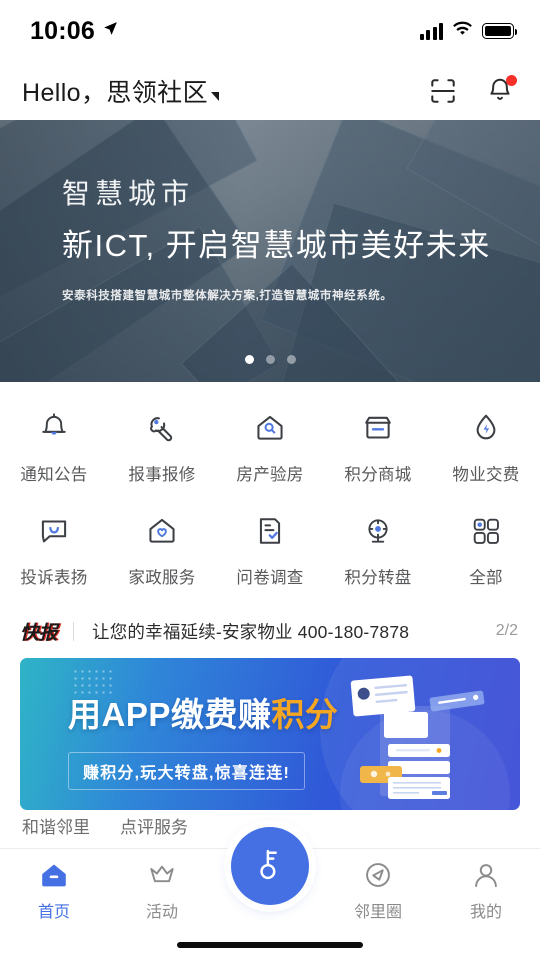 The image size is (540, 960). I want to click on tab-label: 活动, so click(161, 912).